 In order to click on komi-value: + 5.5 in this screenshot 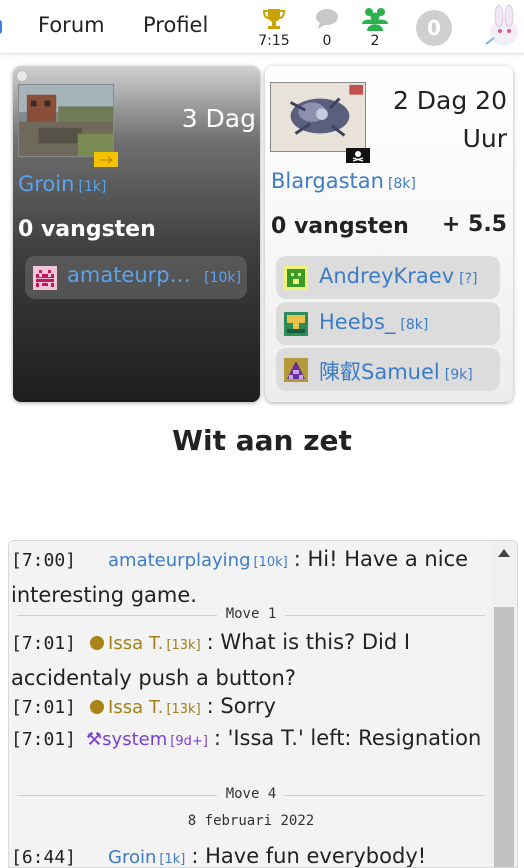, I will do `click(474, 224)`.